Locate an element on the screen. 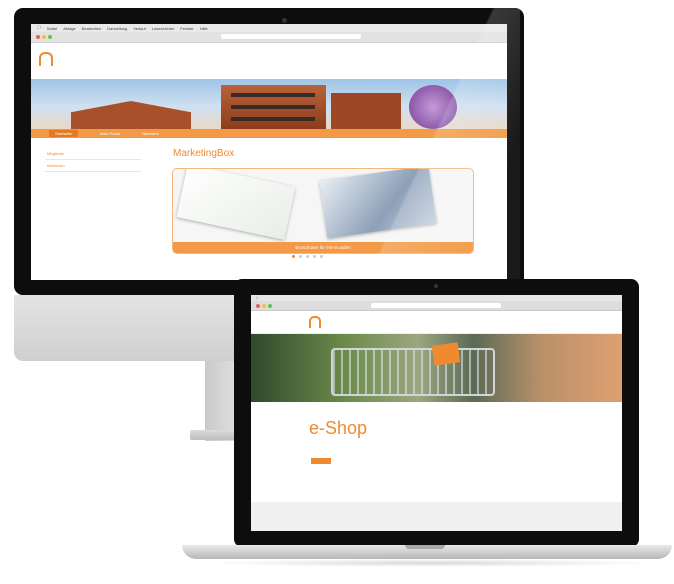 This screenshot has width=674, height=584. sidebar-item-mitglieder: Mitglieder is located at coordinates (93, 154).